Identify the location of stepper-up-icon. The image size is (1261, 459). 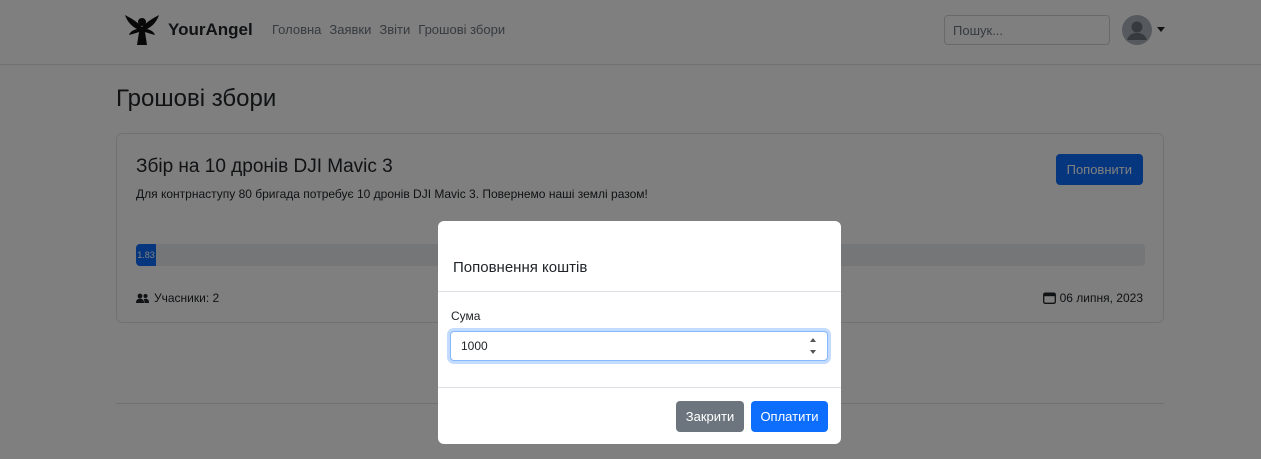
(813, 340).